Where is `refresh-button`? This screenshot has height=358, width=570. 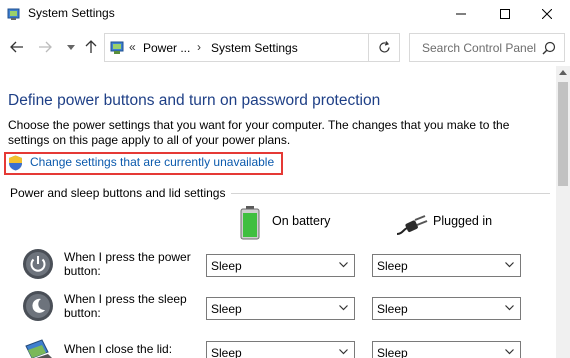 refresh-button is located at coordinates (384, 47).